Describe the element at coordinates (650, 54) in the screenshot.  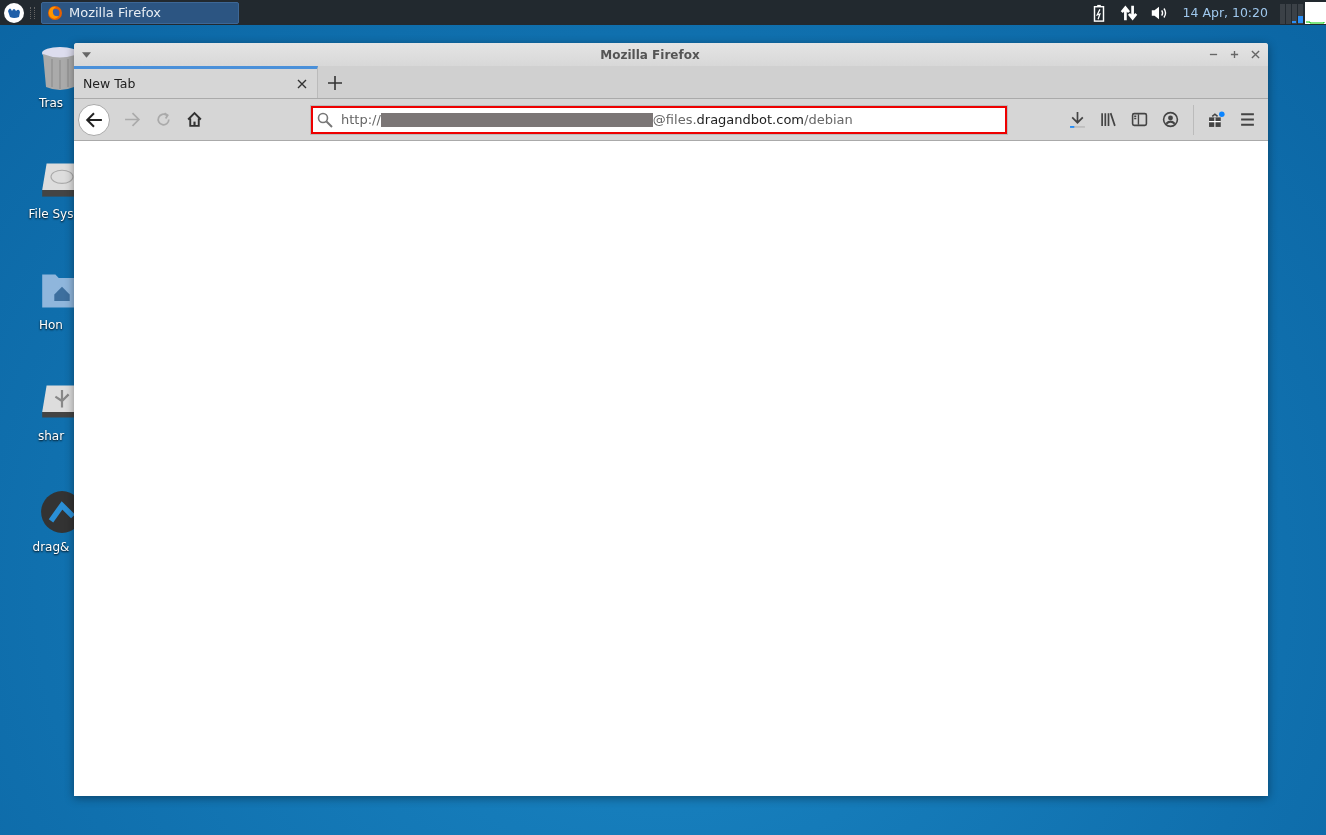
I see `window-title: Mozilla Firefox` at that location.